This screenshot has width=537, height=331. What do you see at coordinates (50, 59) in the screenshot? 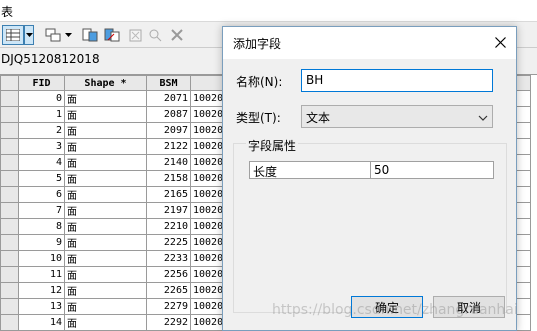
I see `layer-name-label: DJQ5120812018` at bounding box center [50, 59].